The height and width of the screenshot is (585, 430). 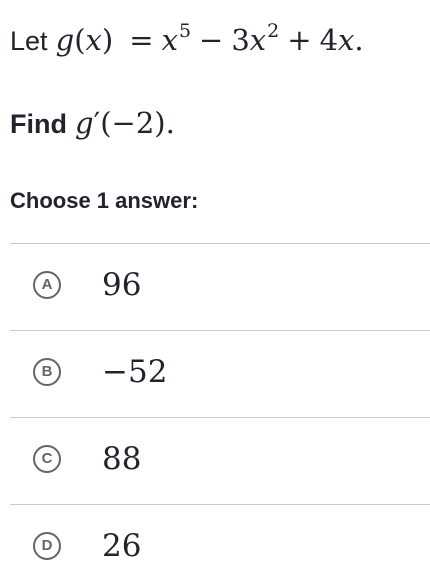 I want to click on definition-period: ., so click(x=359, y=40).